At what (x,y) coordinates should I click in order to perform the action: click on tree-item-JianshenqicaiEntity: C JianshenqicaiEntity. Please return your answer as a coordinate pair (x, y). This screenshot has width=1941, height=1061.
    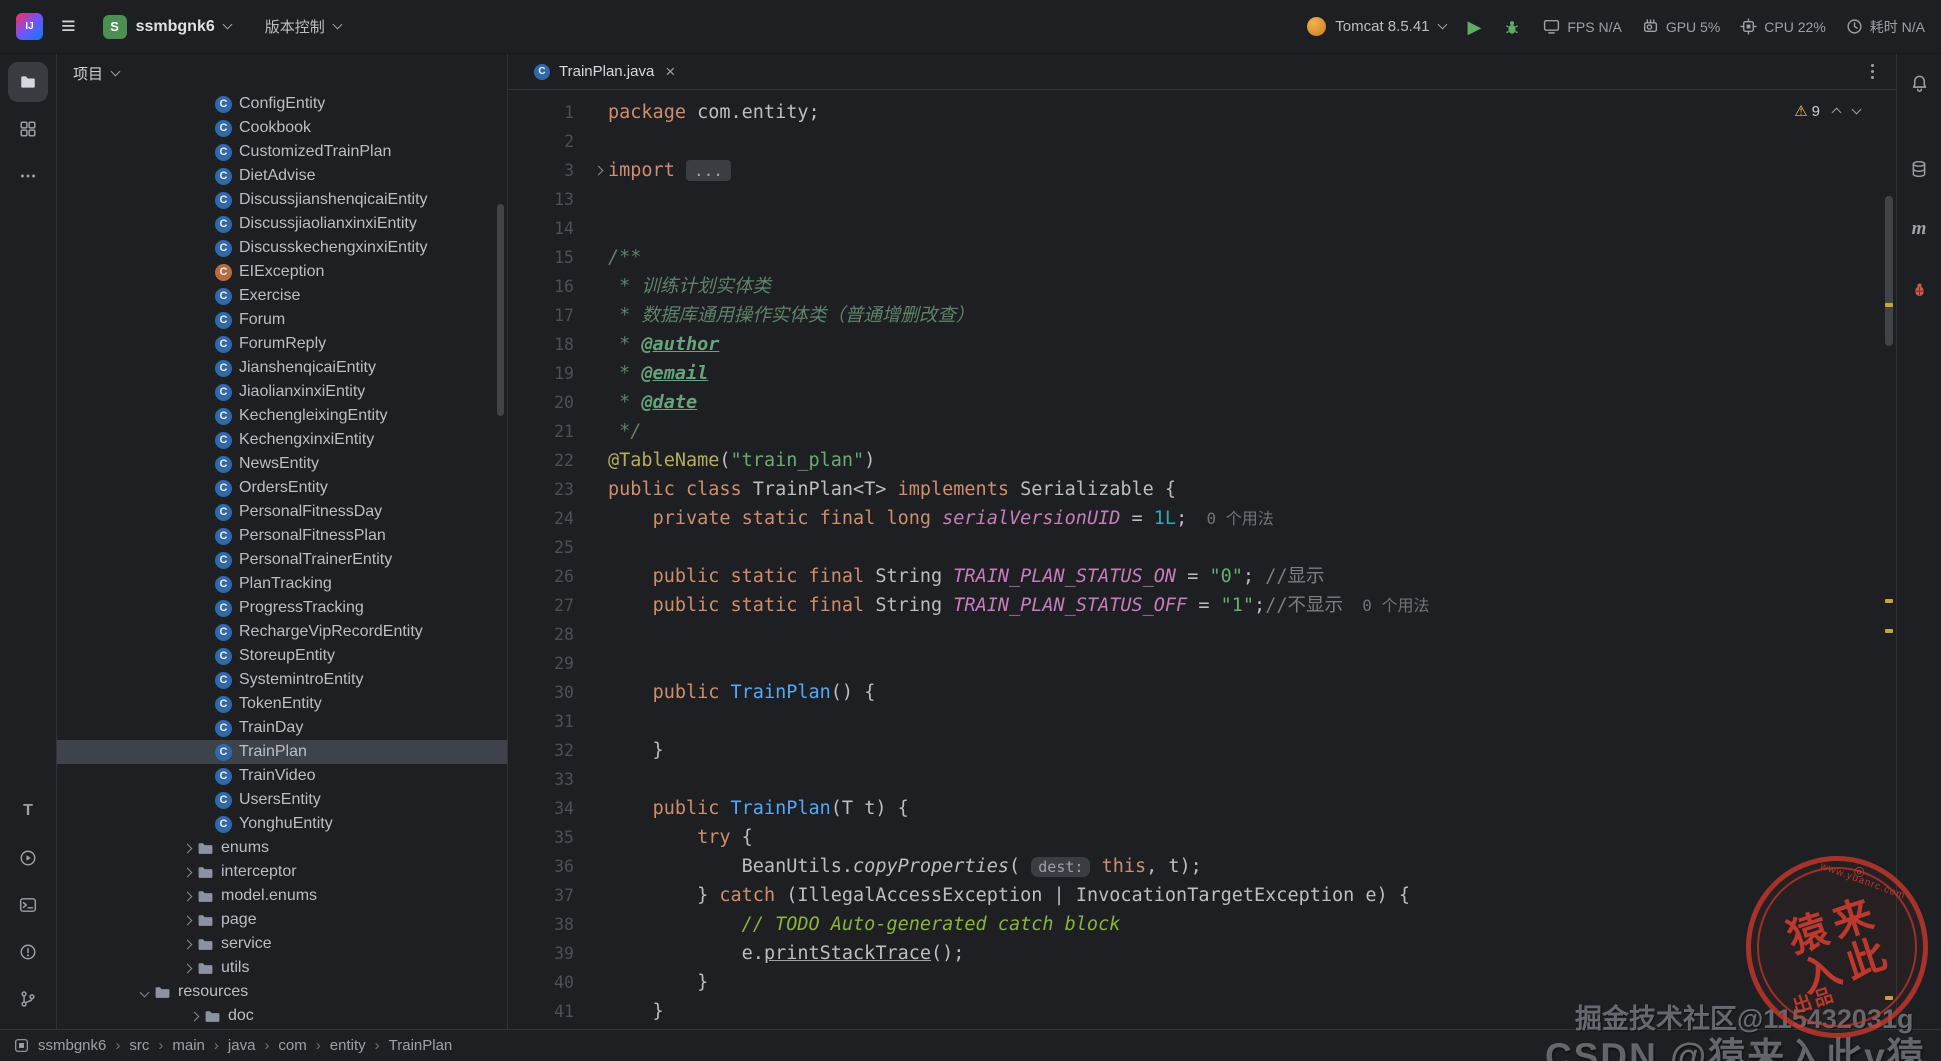
    Looking at the image, I should click on (282, 368).